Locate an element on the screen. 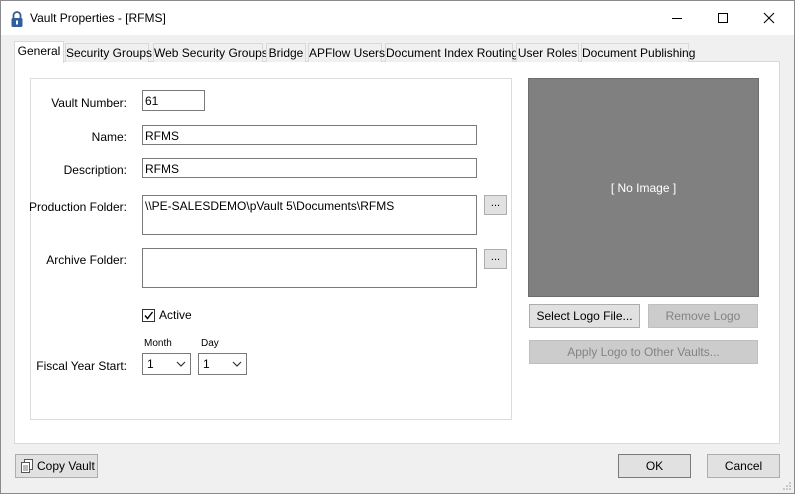 The width and height of the screenshot is (795, 494). copy-vault-button: Copy Vault is located at coordinates (56, 466).